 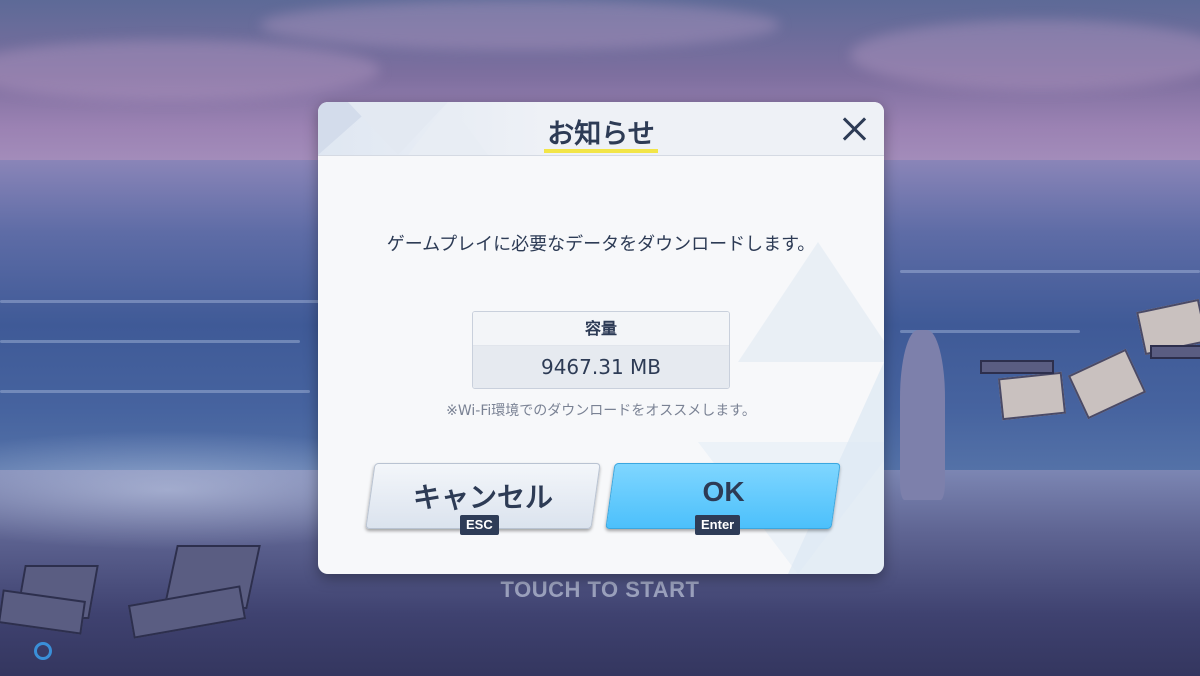 What do you see at coordinates (600, 590) in the screenshot?
I see `touch-to-start-text: TOUCH TO START` at bounding box center [600, 590].